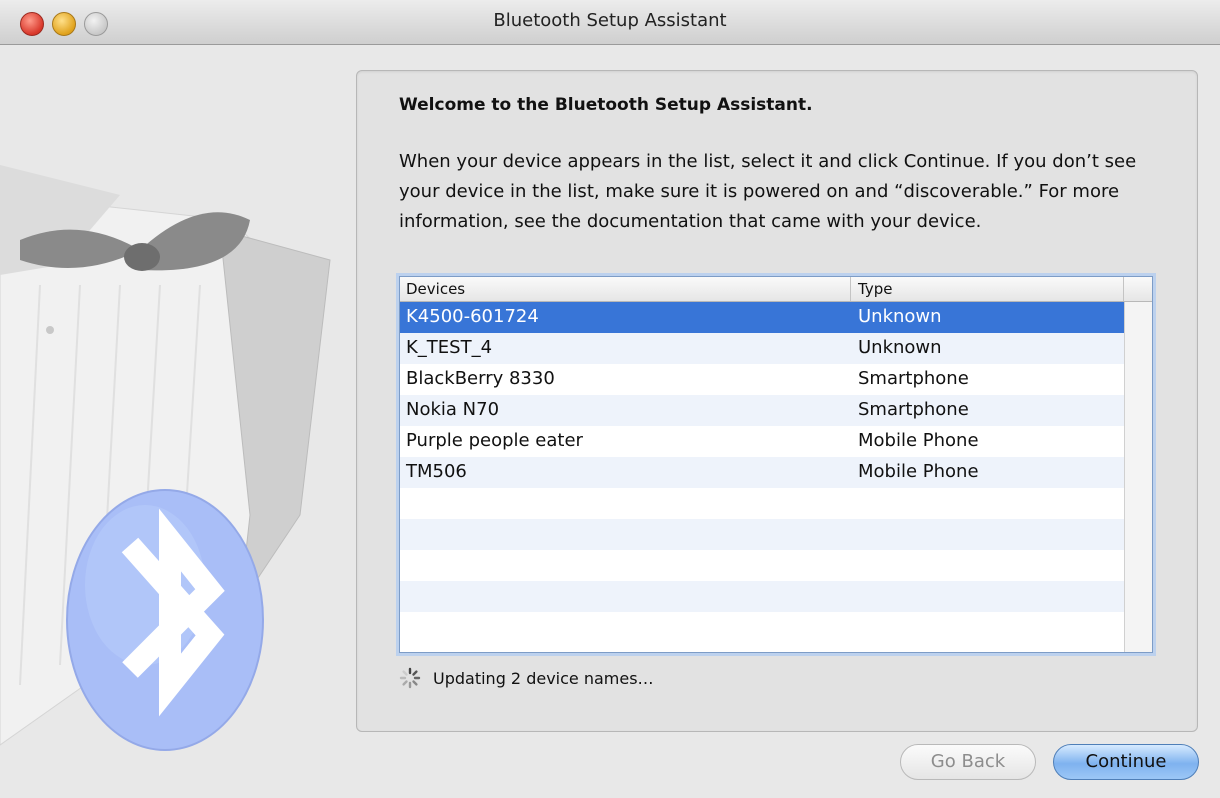 The height and width of the screenshot is (798, 1220). Describe the element at coordinates (472, 316) in the screenshot. I see `device-name: K4500-601724` at that location.